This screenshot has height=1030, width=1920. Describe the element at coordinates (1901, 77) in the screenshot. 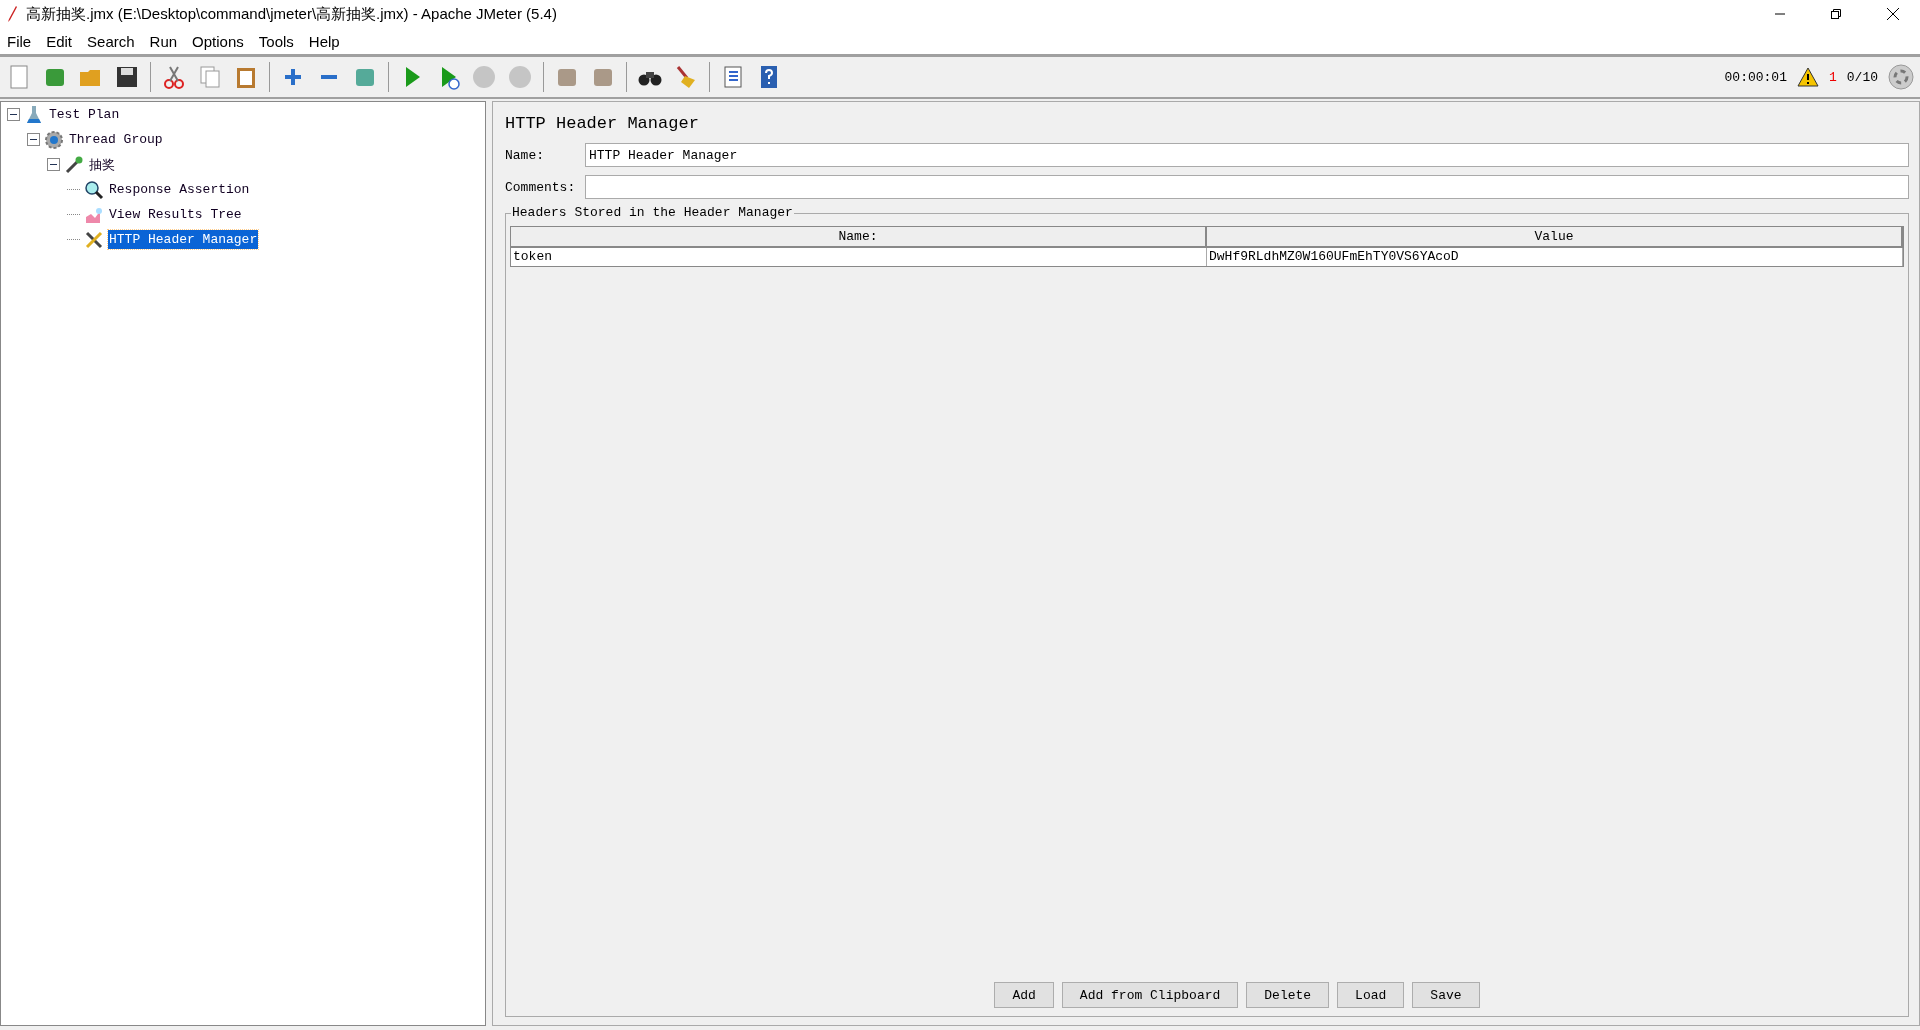

I see `status-circle-icon` at that location.